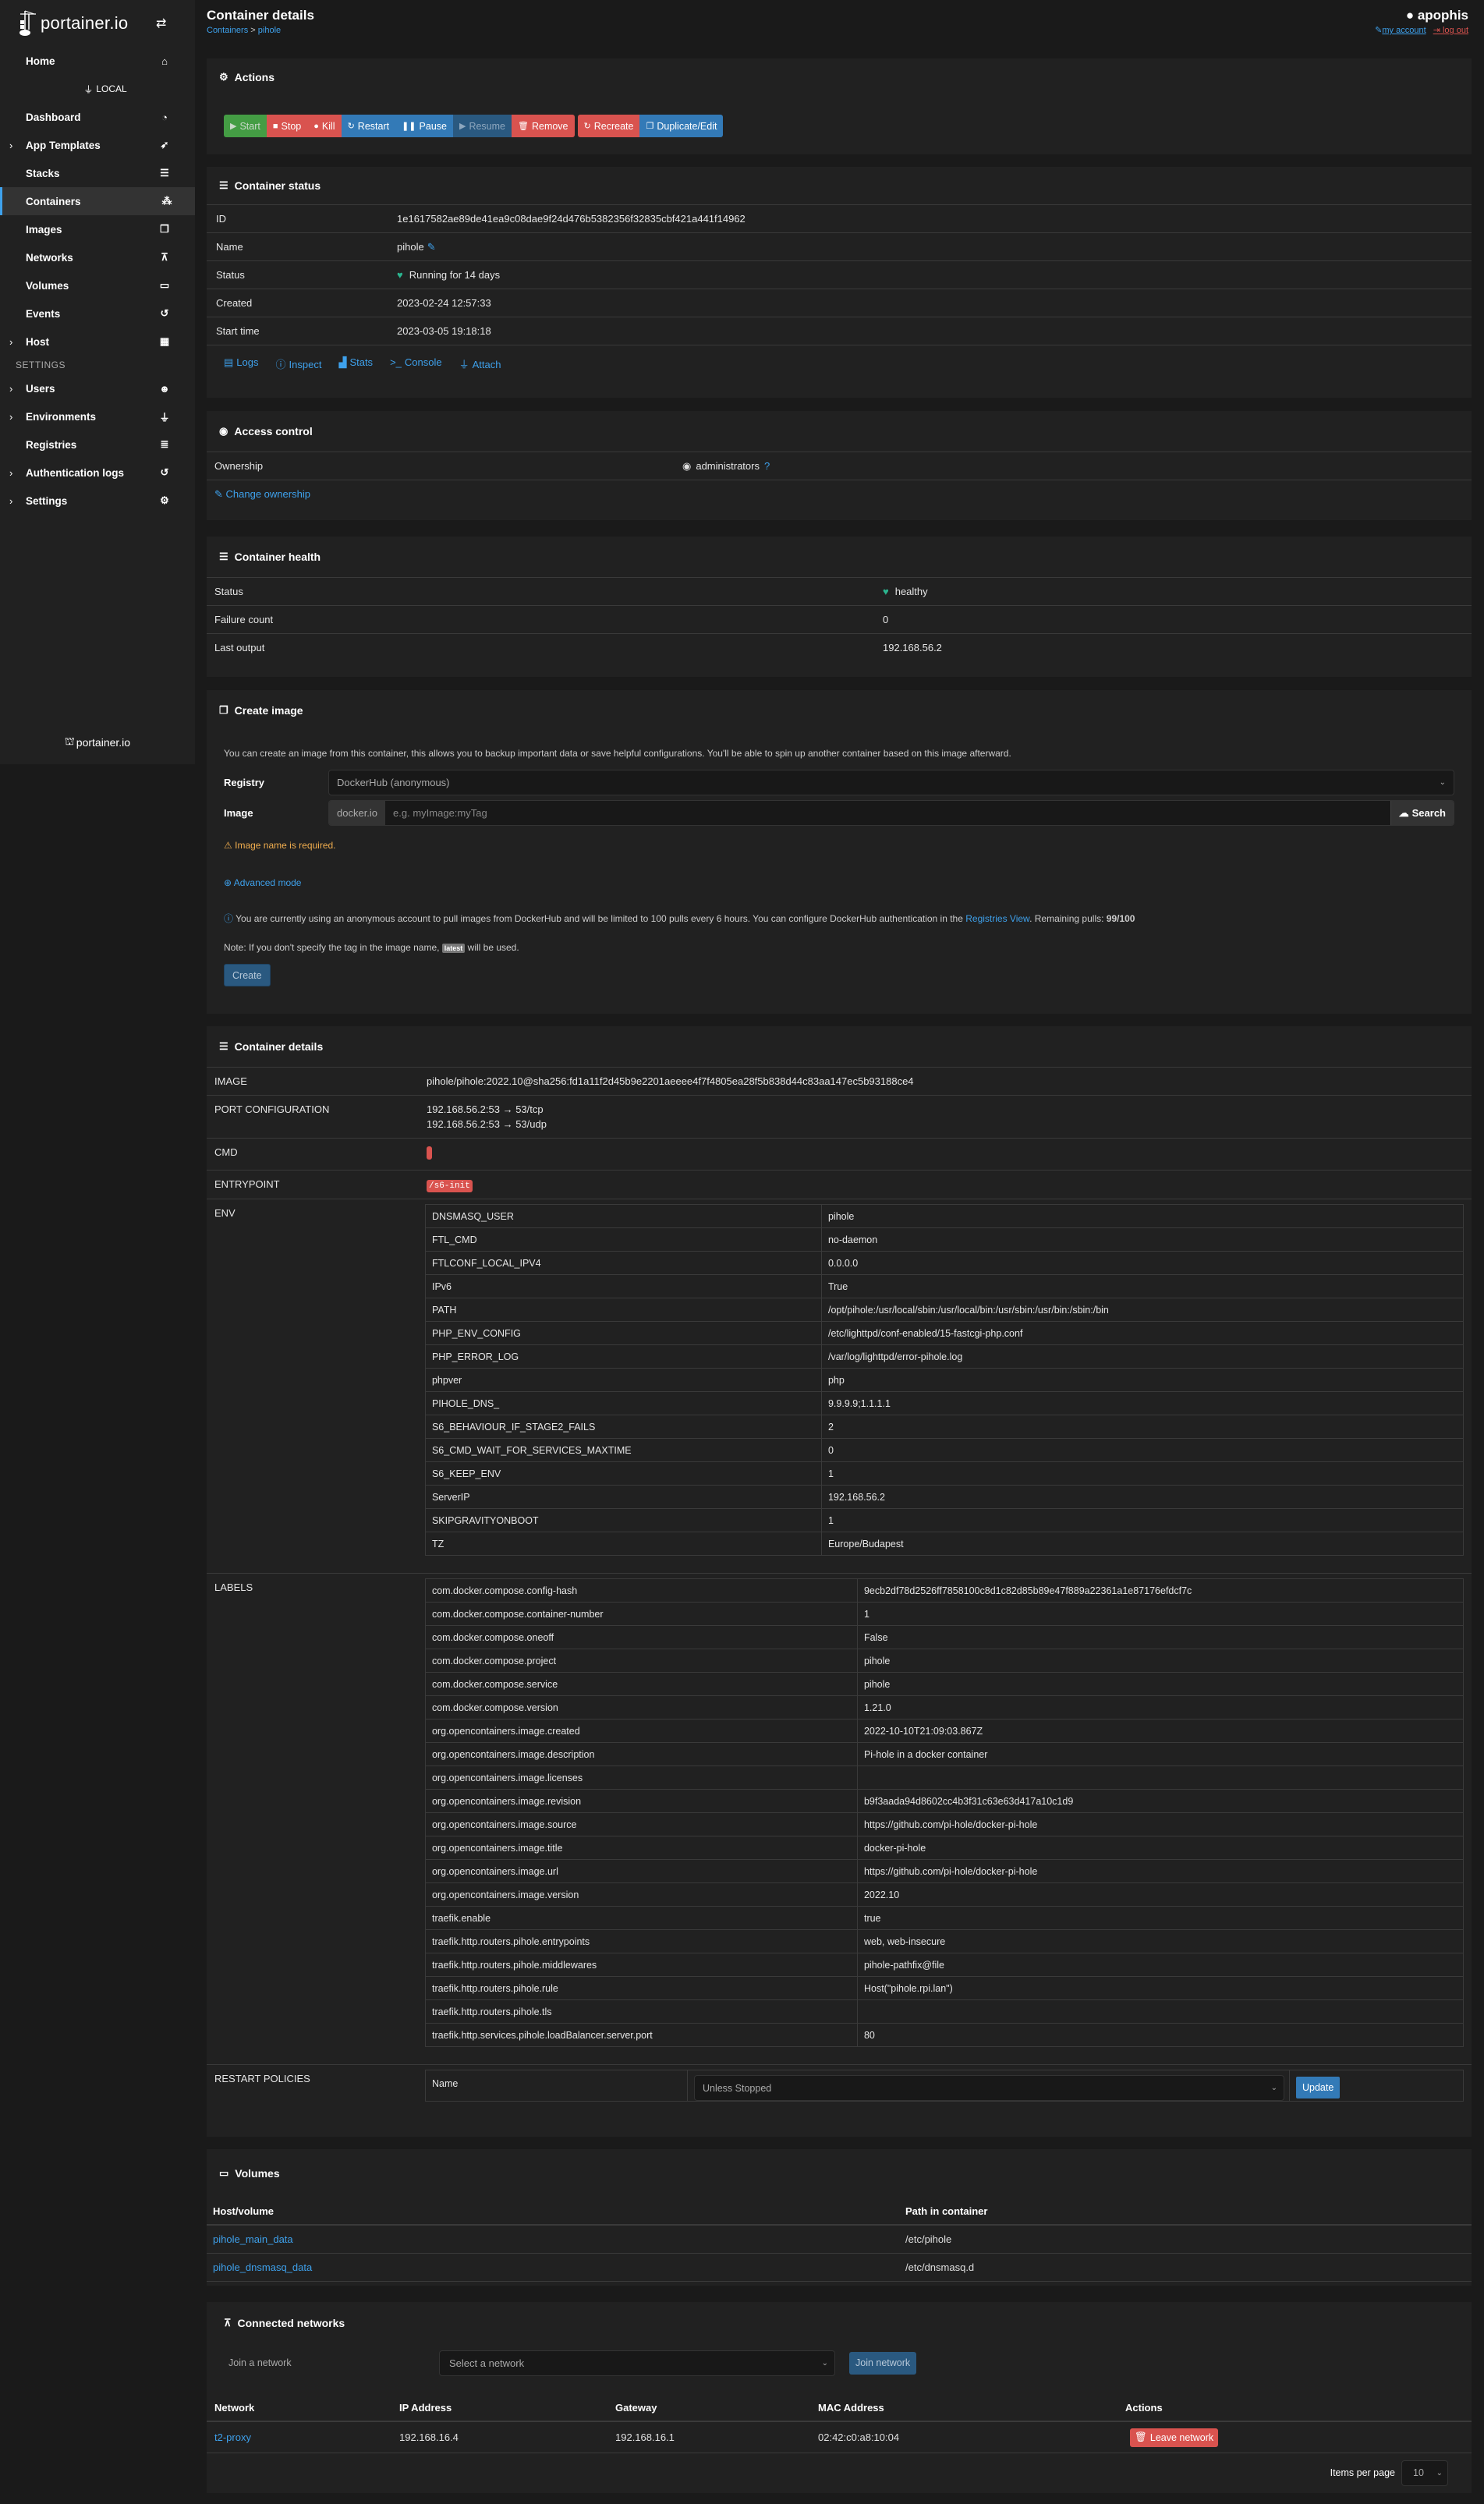  What do you see at coordinates (839, 882) in the screenshot?
I see `advanced-mode-link: ⊕ Advanced mode` at bounding box center [839, 882].